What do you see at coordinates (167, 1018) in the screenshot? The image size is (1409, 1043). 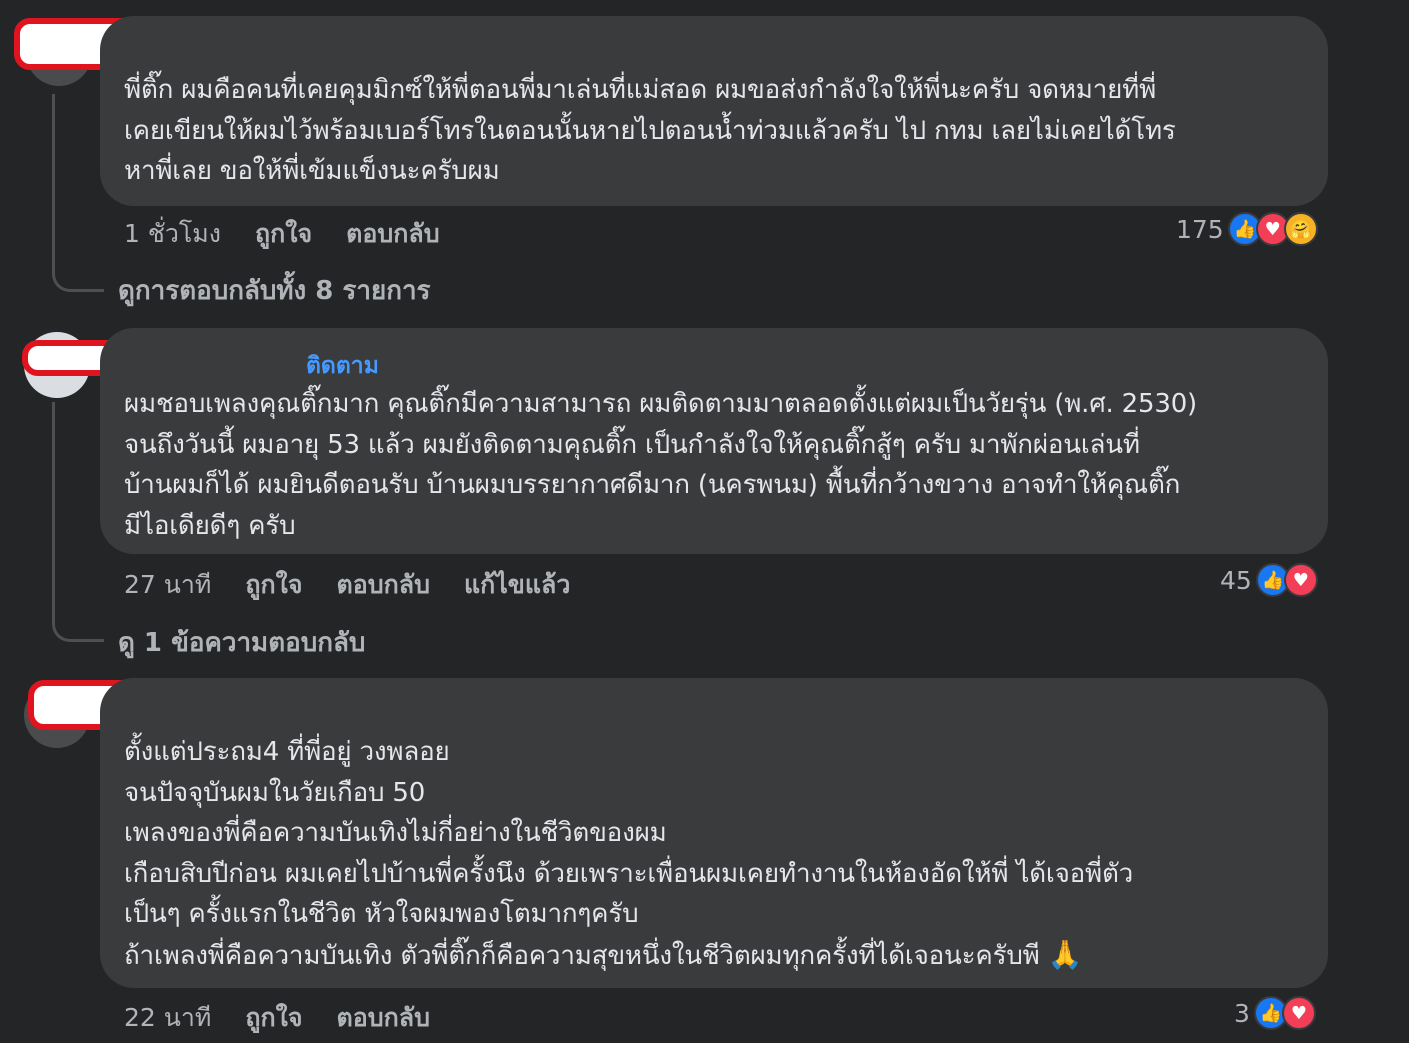 I see `comment-timestamp: 22 นาที` at bounding box center [167, 1018].